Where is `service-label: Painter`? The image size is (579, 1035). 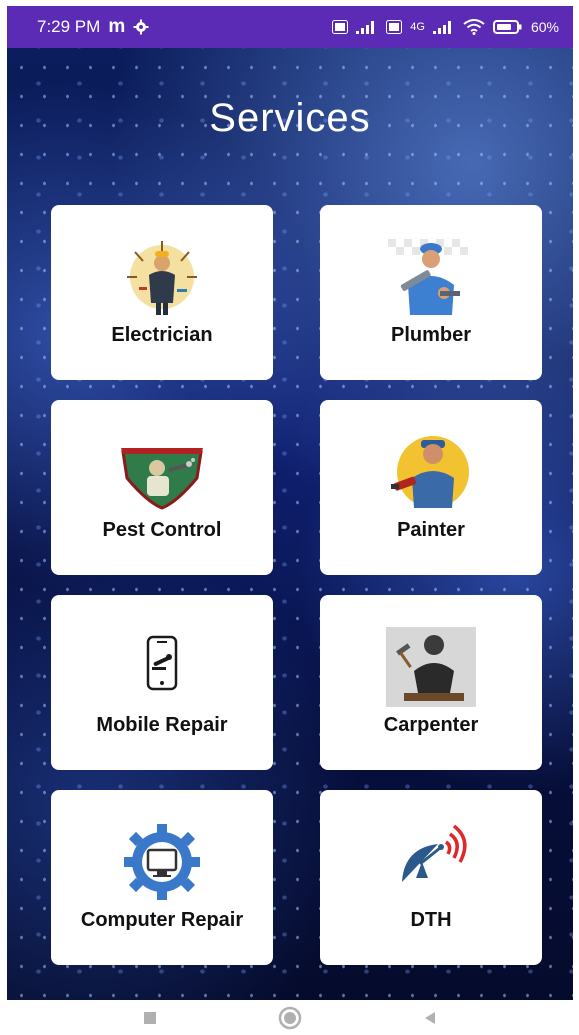 service-label: Painter is located at coordinates (431, 530).